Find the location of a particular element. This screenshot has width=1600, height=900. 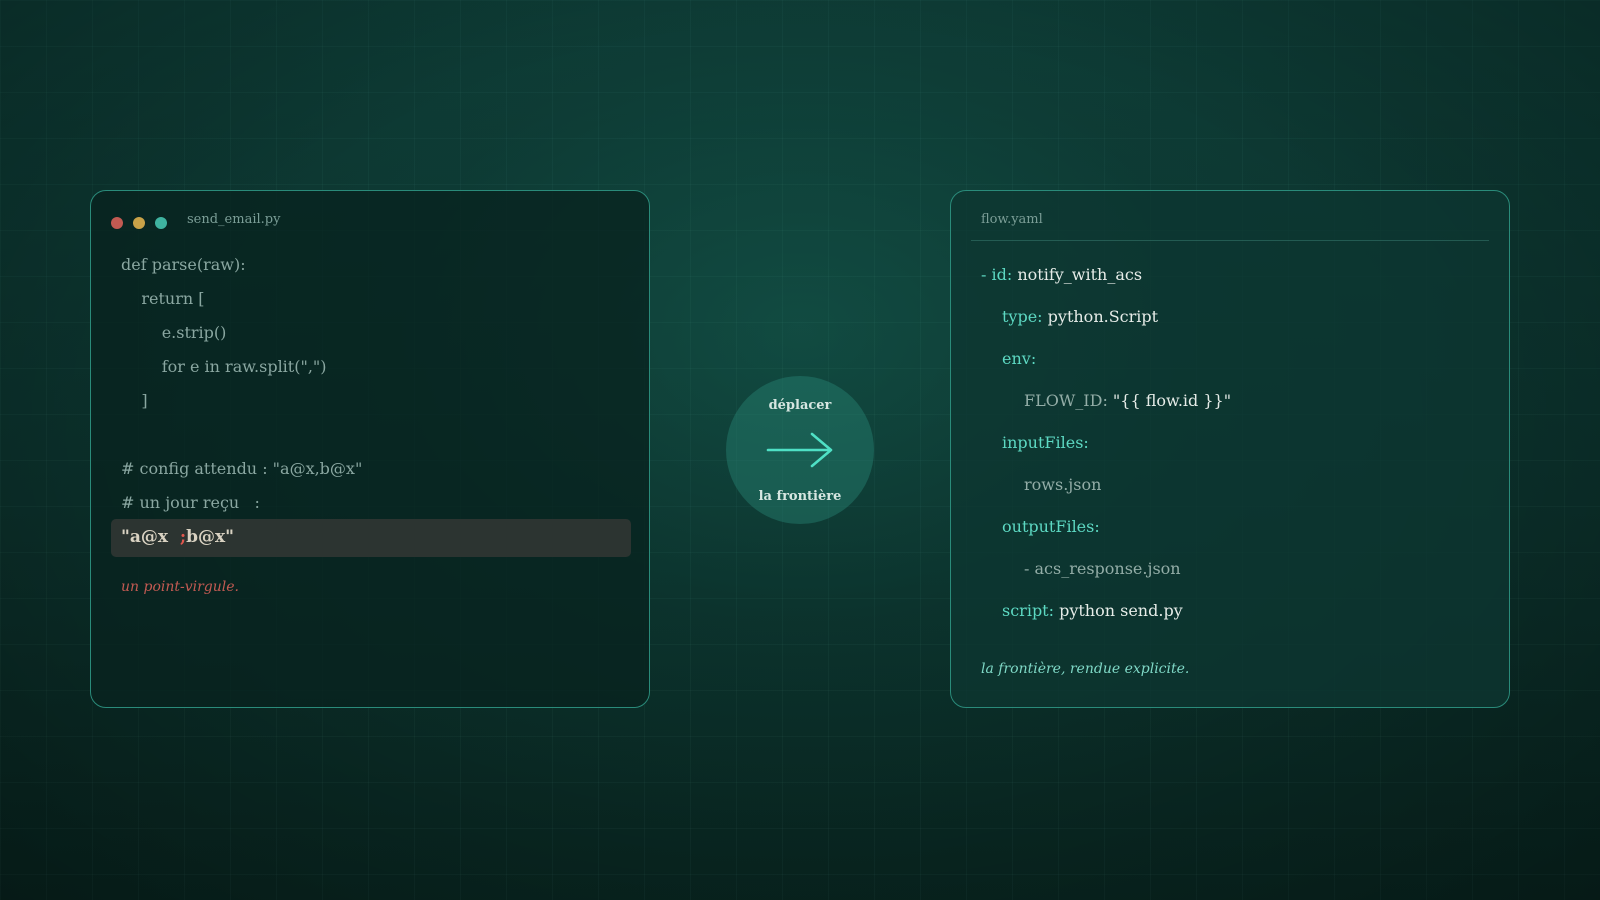

yaml-line-output-files: outputFiles: is located at coordinates (1051, 526).